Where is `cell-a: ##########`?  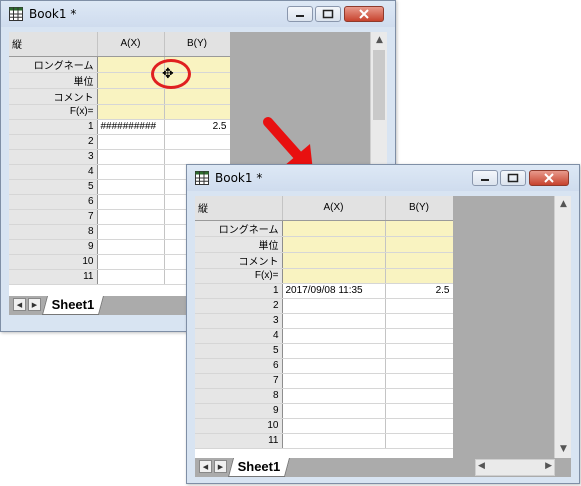
cell-a: ########## is located at coordinates (131, 127).